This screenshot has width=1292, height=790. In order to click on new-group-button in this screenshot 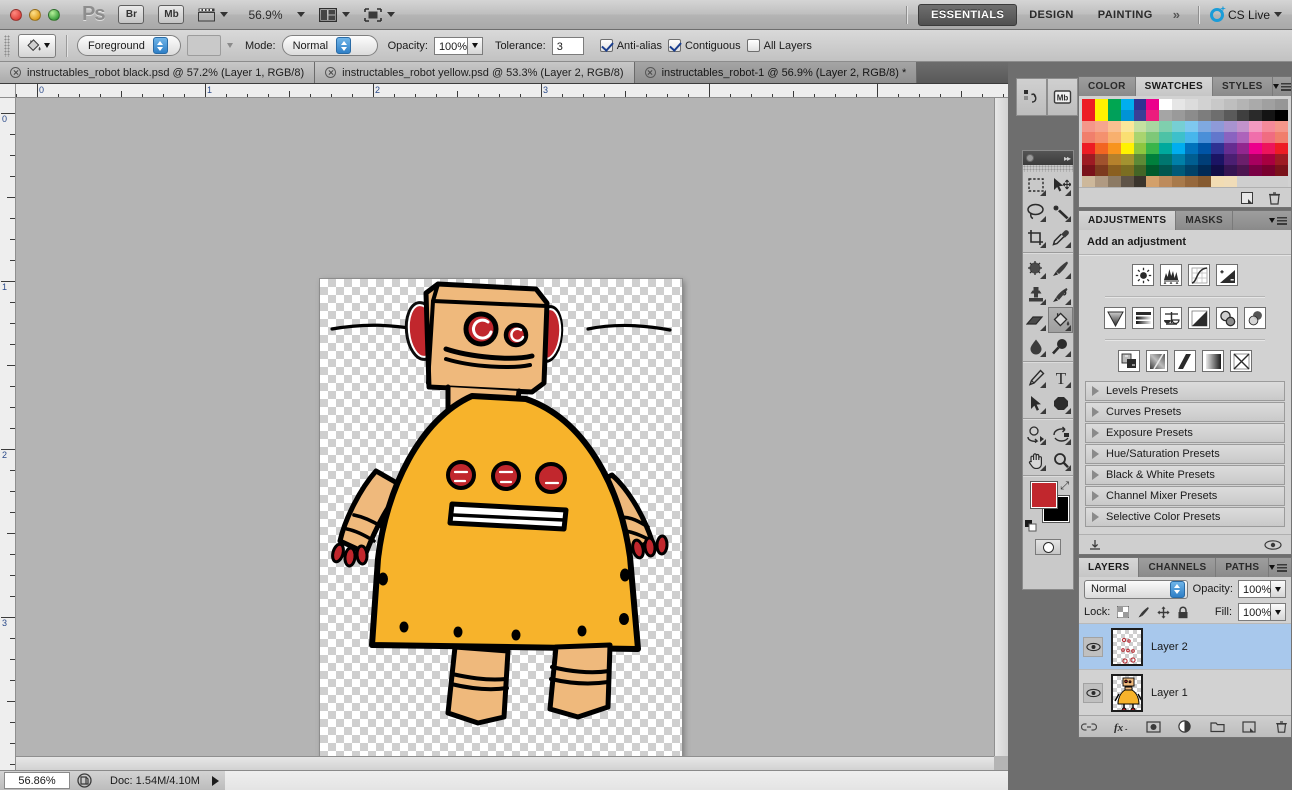, I will do `click(1217, 727)`.